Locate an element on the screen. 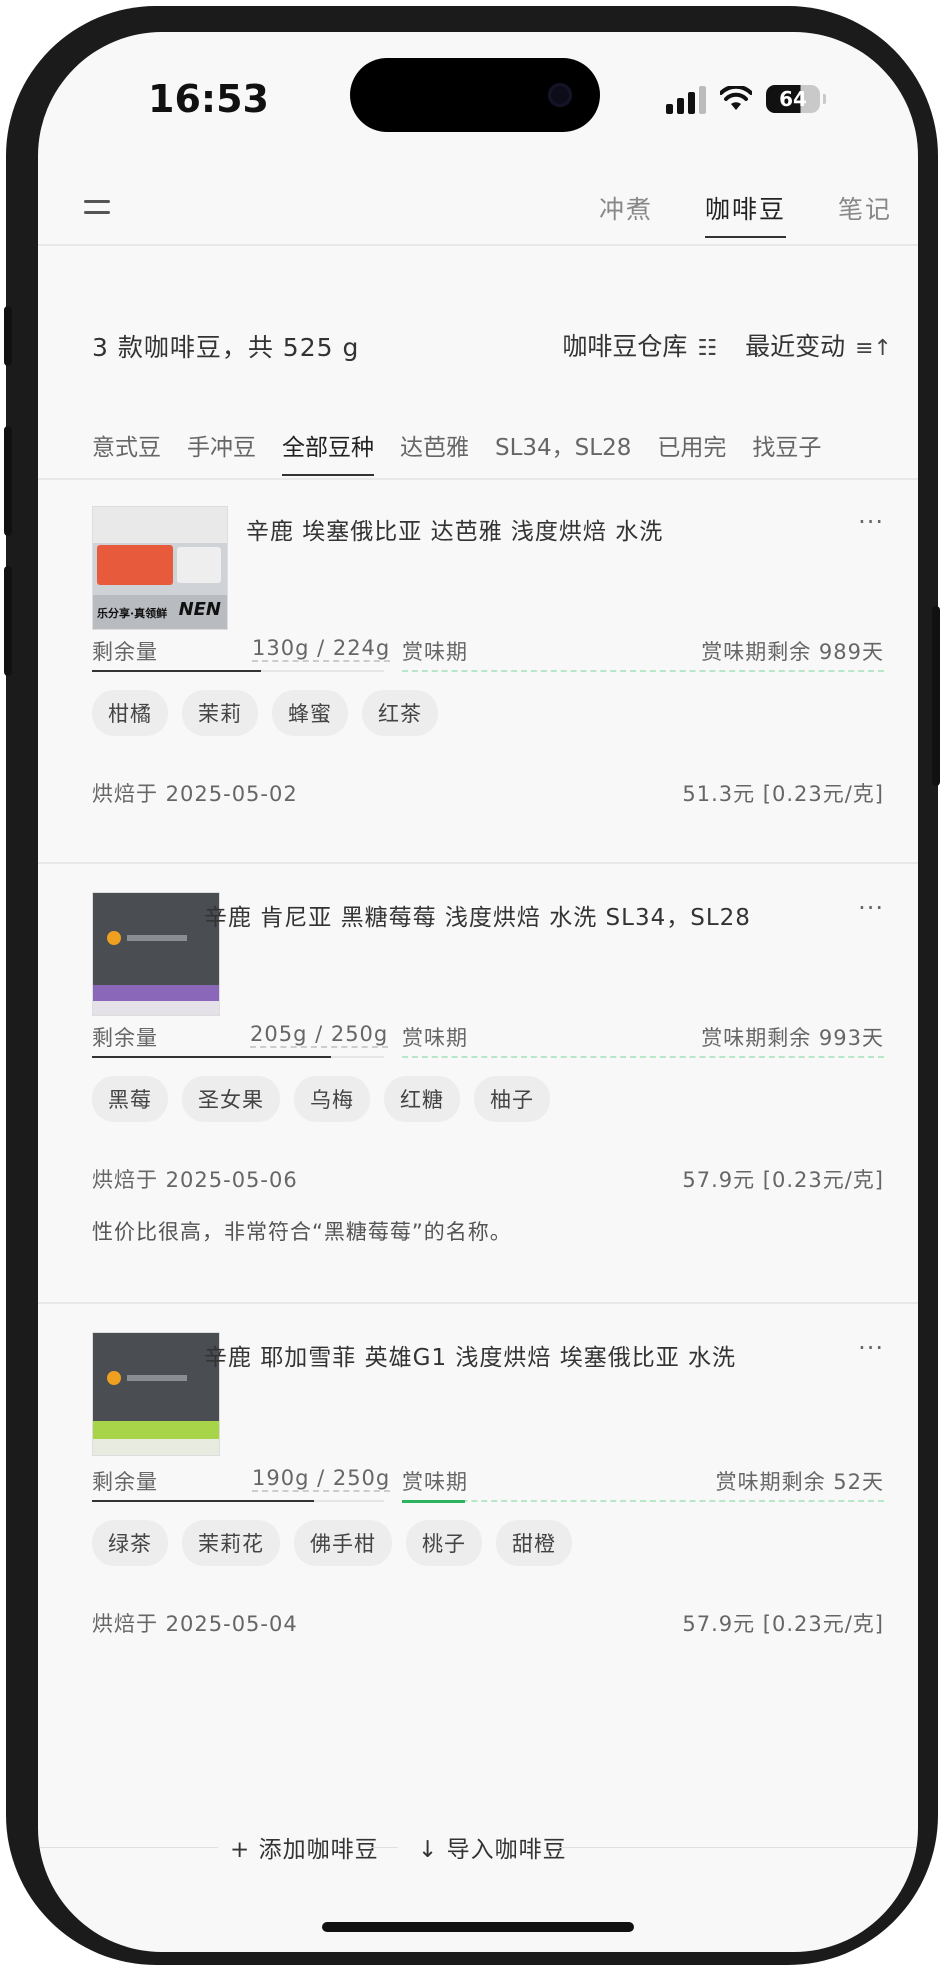 The width and height of the screenshot is (944, 1971). volume-down-button is located at coordinates (8, 621).